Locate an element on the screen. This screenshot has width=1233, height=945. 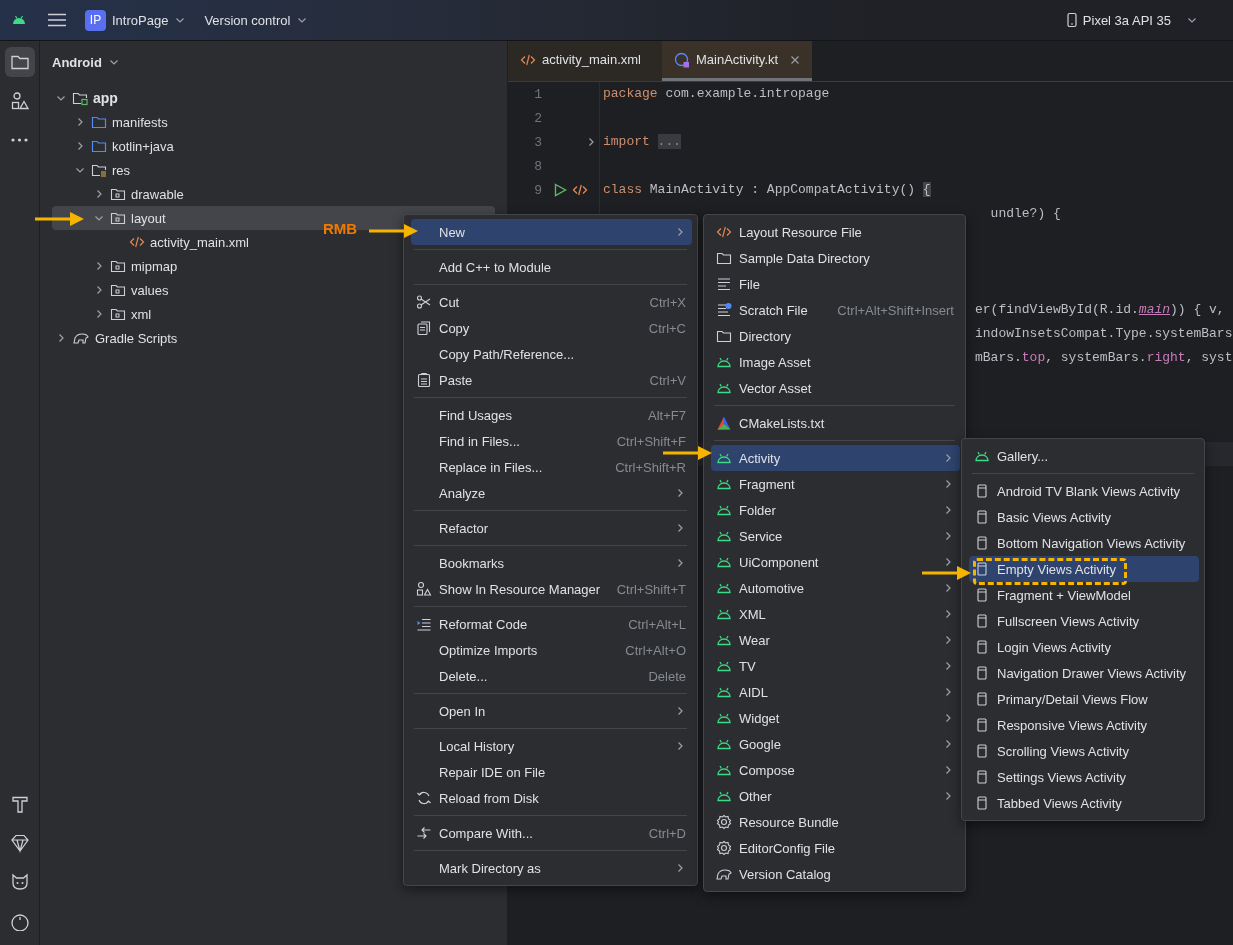
menu-item: TV is located at coordinates (835, 666).